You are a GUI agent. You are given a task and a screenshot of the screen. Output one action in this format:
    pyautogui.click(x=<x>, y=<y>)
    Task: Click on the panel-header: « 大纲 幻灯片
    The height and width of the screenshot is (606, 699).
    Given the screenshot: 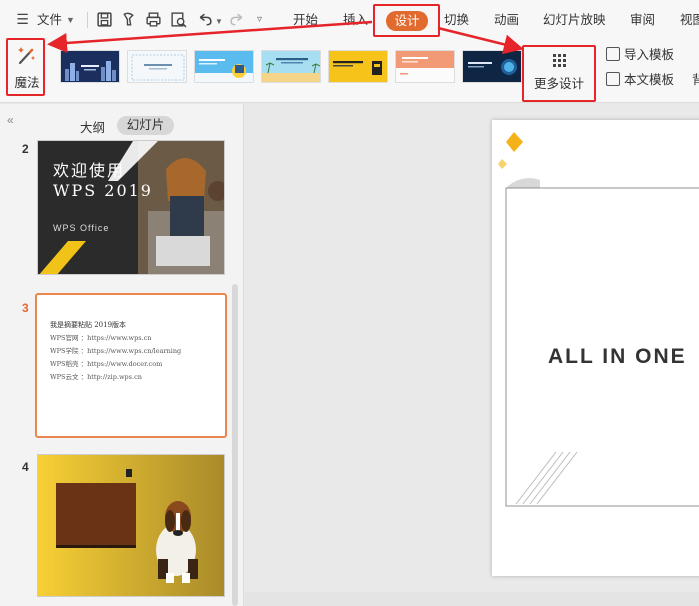 What is the action you would take?
    pyautogui.click(x=122, y=120)
    